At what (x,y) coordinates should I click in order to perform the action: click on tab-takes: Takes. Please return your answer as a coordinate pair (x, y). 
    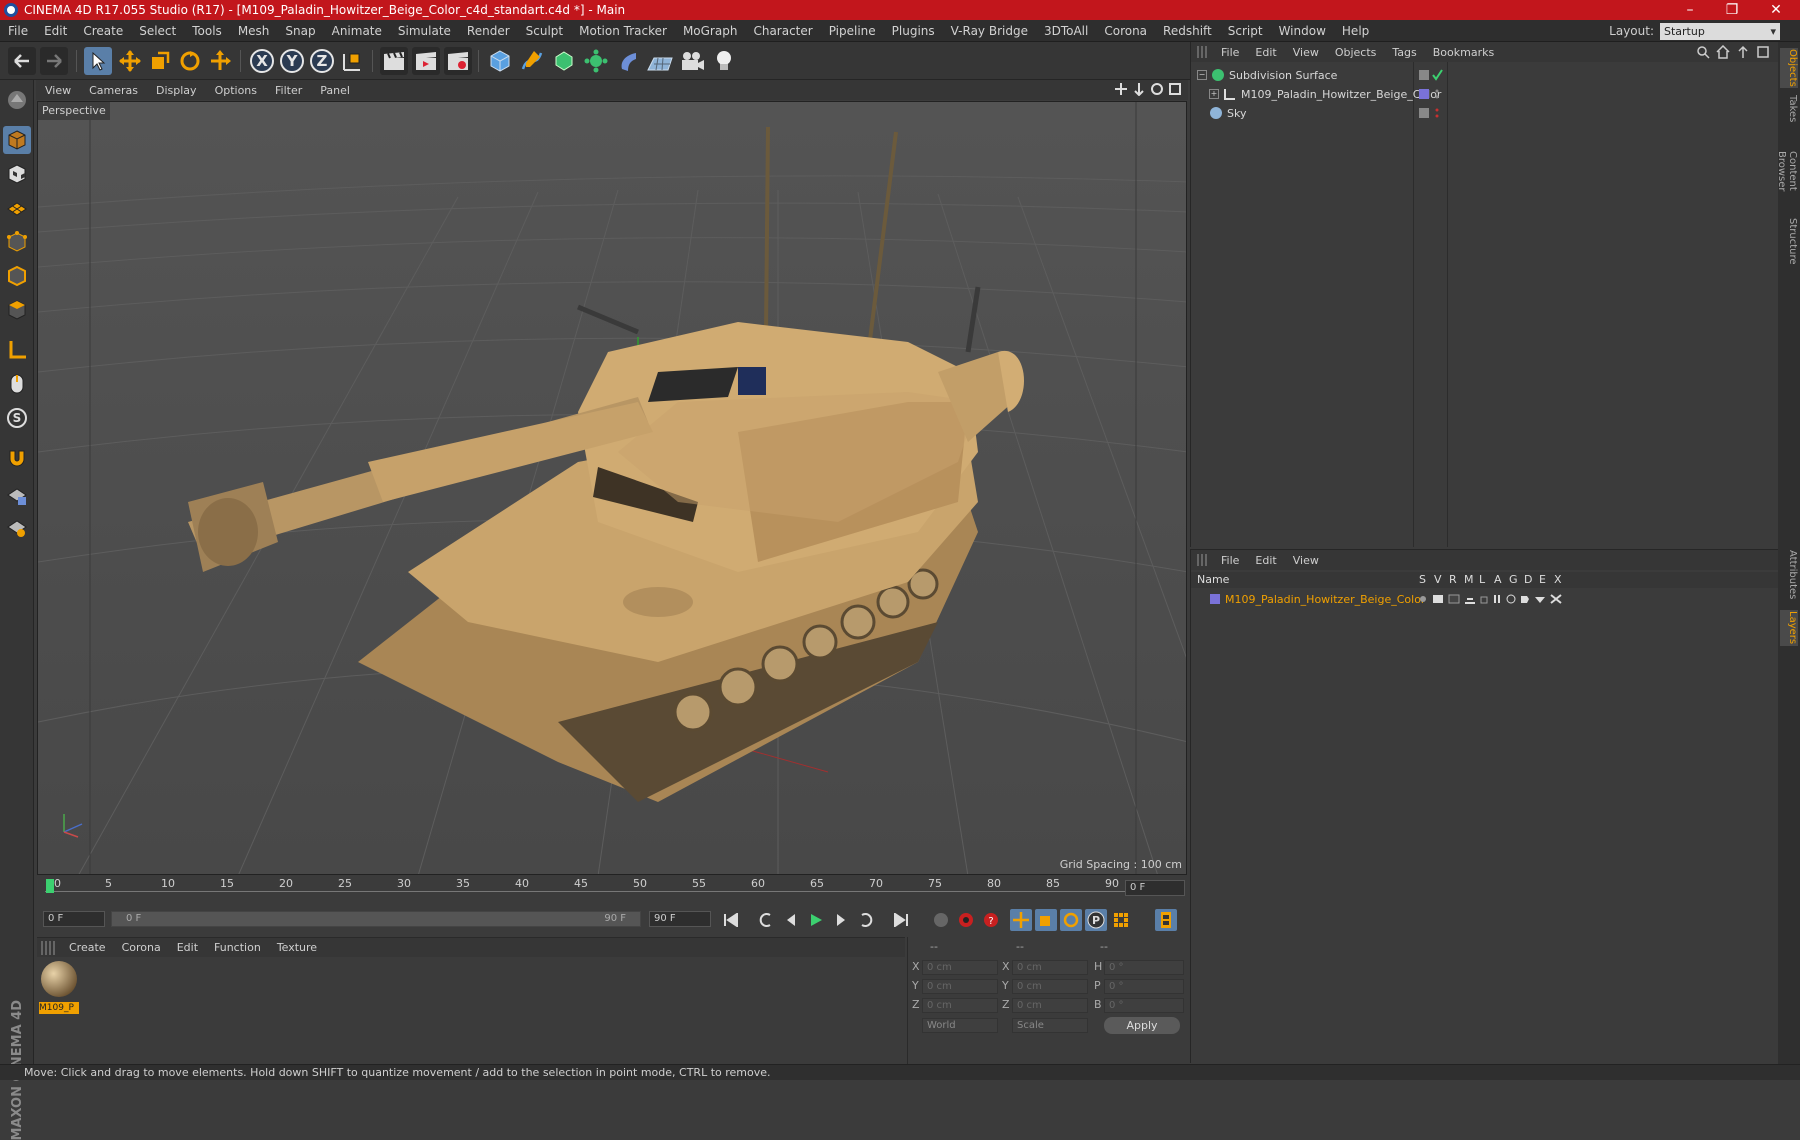
    Looking at the image, I should click on (1789, 109).